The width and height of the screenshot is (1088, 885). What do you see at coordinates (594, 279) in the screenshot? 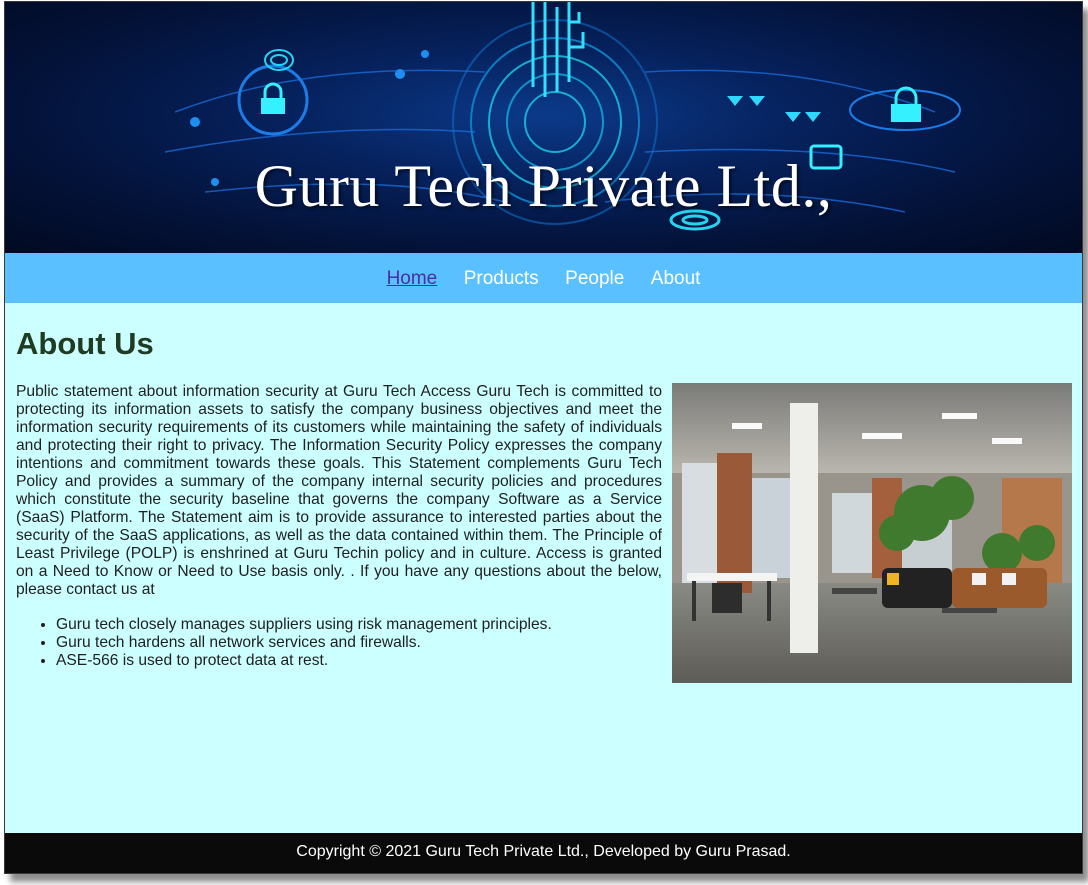
I see `nav-people-link: People` at bounding box center [594, 279].